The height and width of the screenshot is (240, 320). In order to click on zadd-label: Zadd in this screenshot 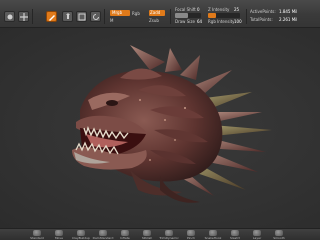, I will do `click(155, 12)`.